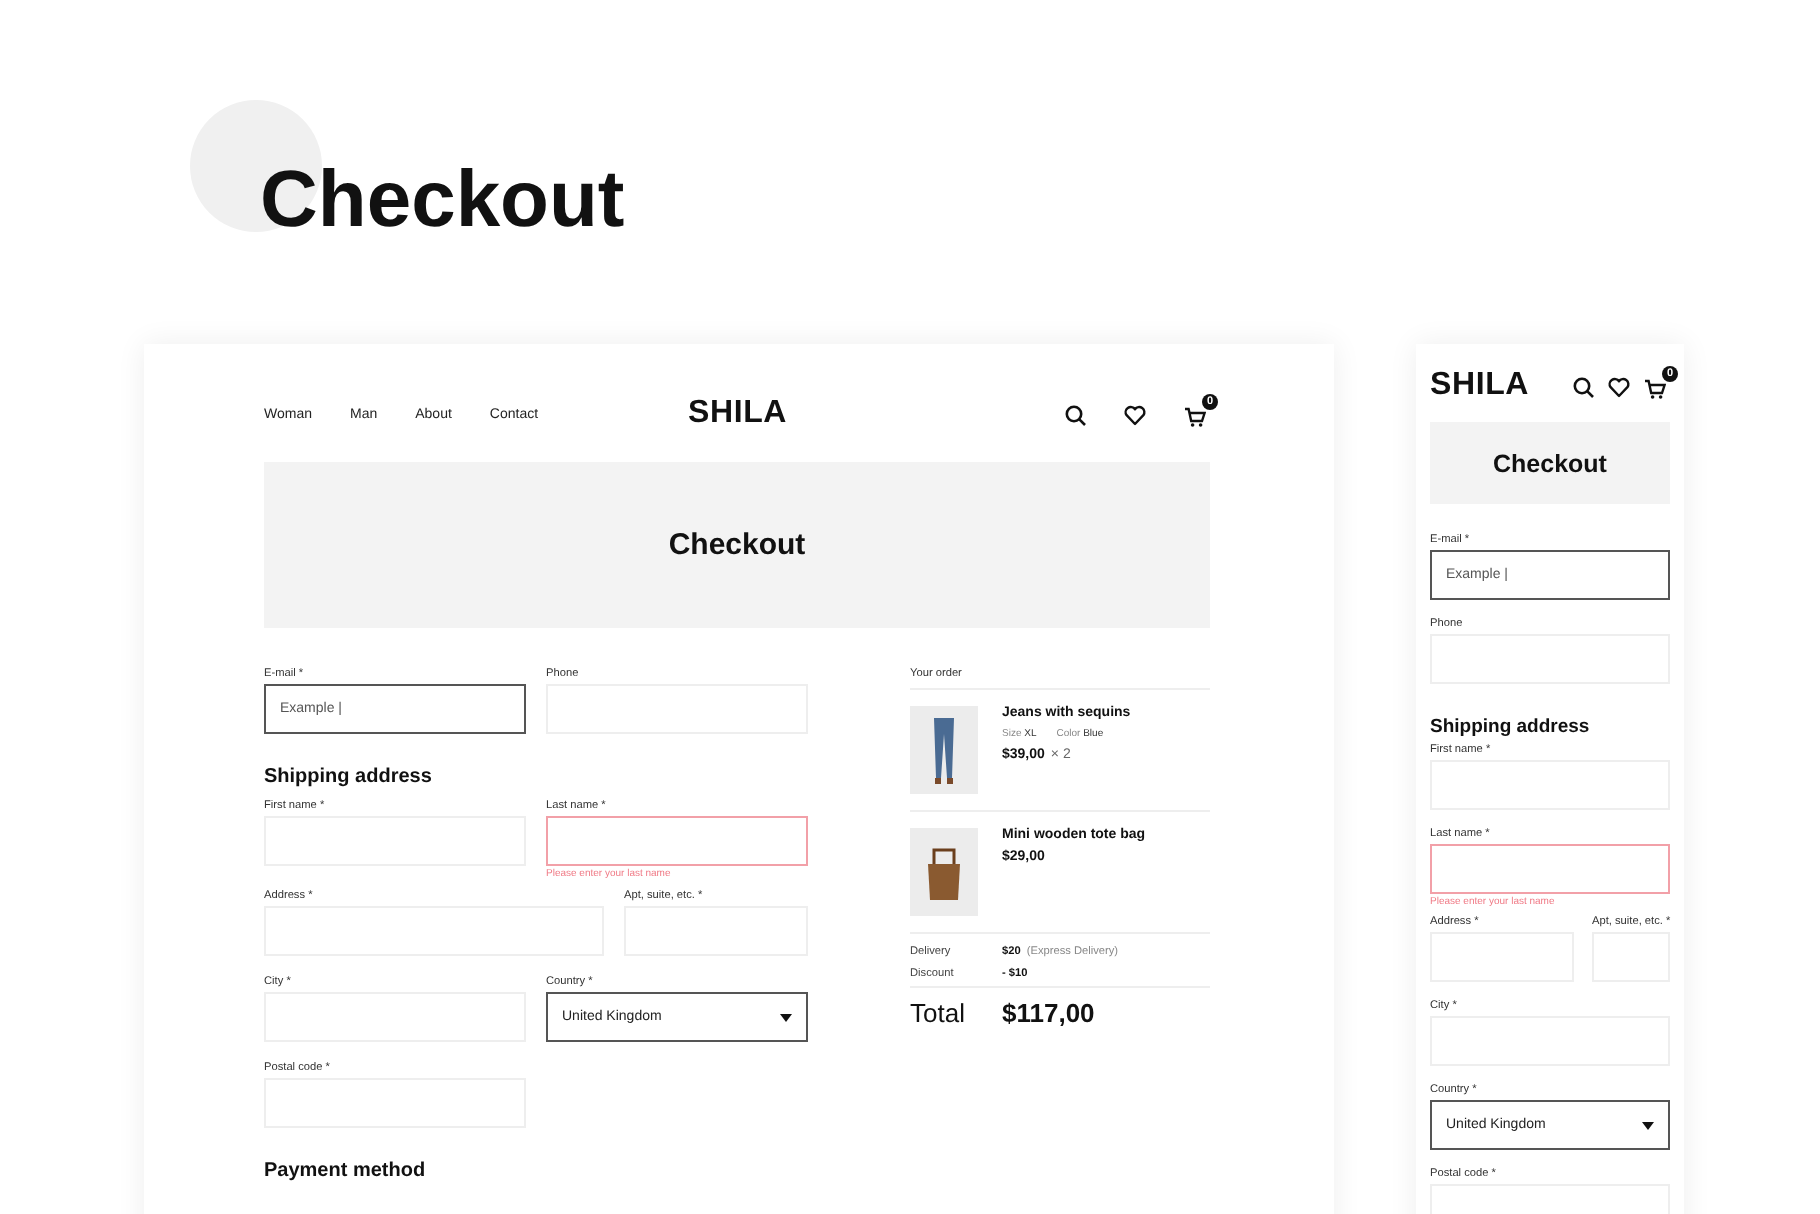  What do you see at coordinates (938, 1013) in the screenshot?
I see `total-label: Total` at bounding box center [938, 1013].